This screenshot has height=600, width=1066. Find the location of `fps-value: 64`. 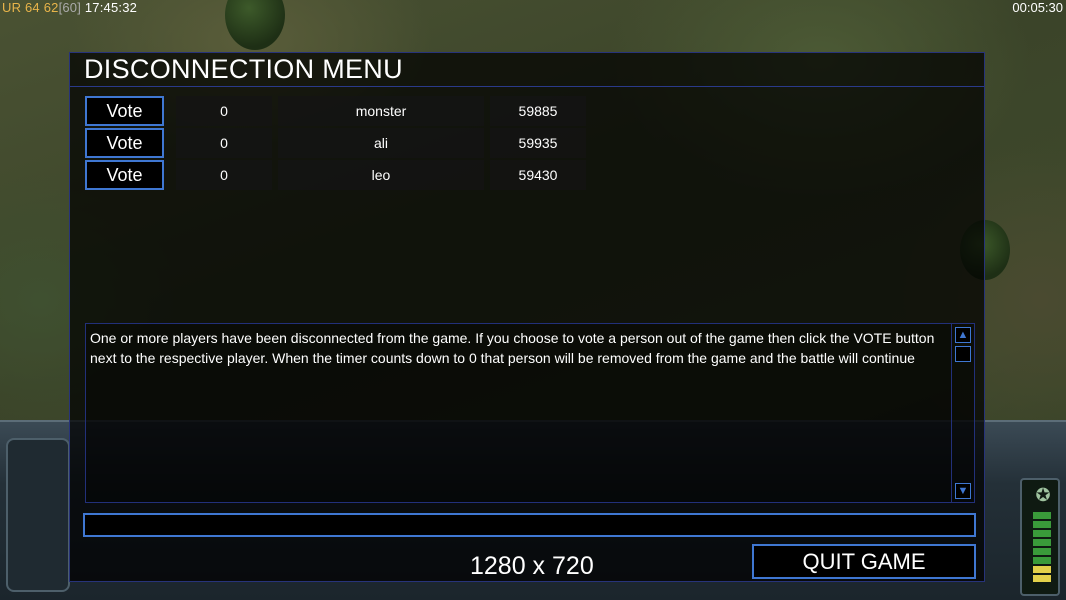

fps-value: 64 is located at coordinates (32, 7).